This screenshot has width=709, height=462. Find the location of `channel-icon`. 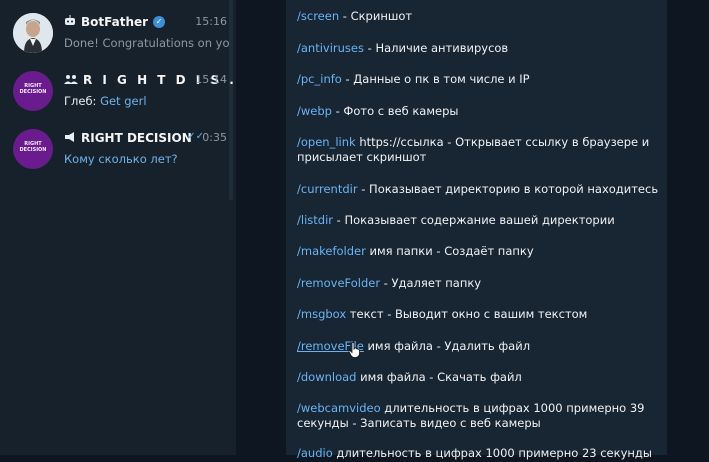

channel-icon is located at coordinates (70, 138).